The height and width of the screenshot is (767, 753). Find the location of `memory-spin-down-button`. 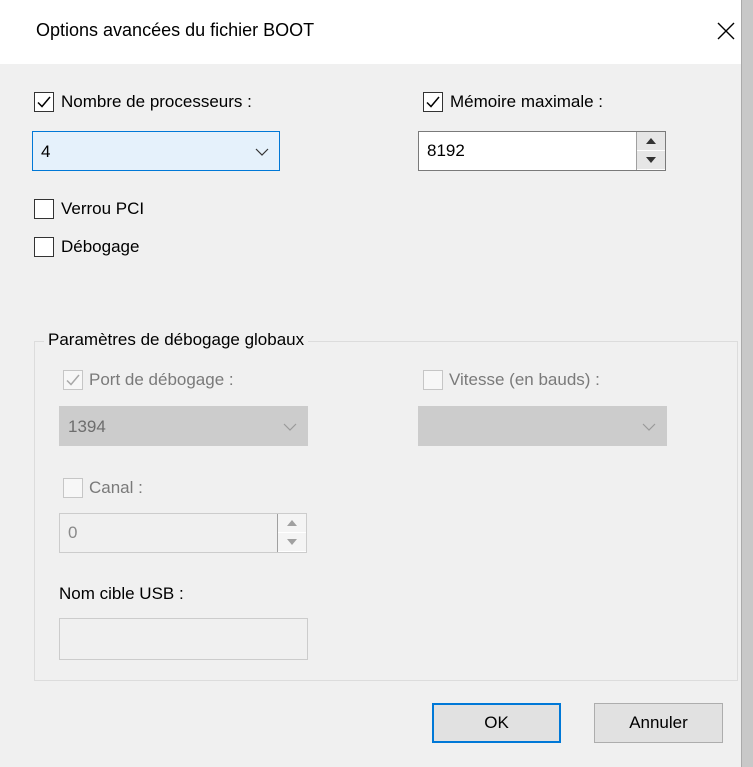

memory-spin-down-button is located at coordinates (651, 160).